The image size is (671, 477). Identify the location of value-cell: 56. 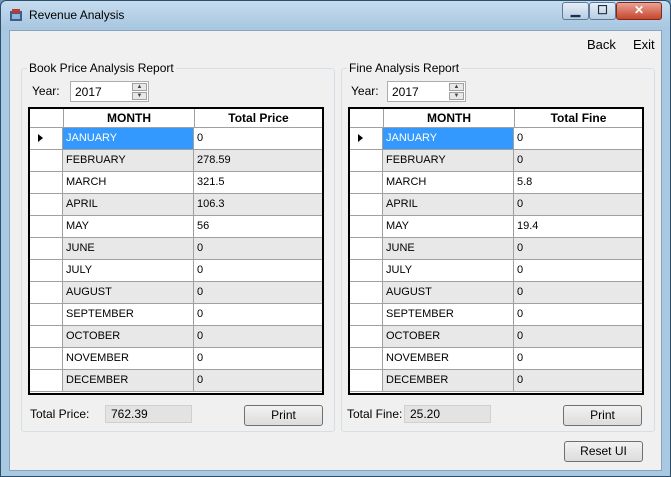
(258, 226).